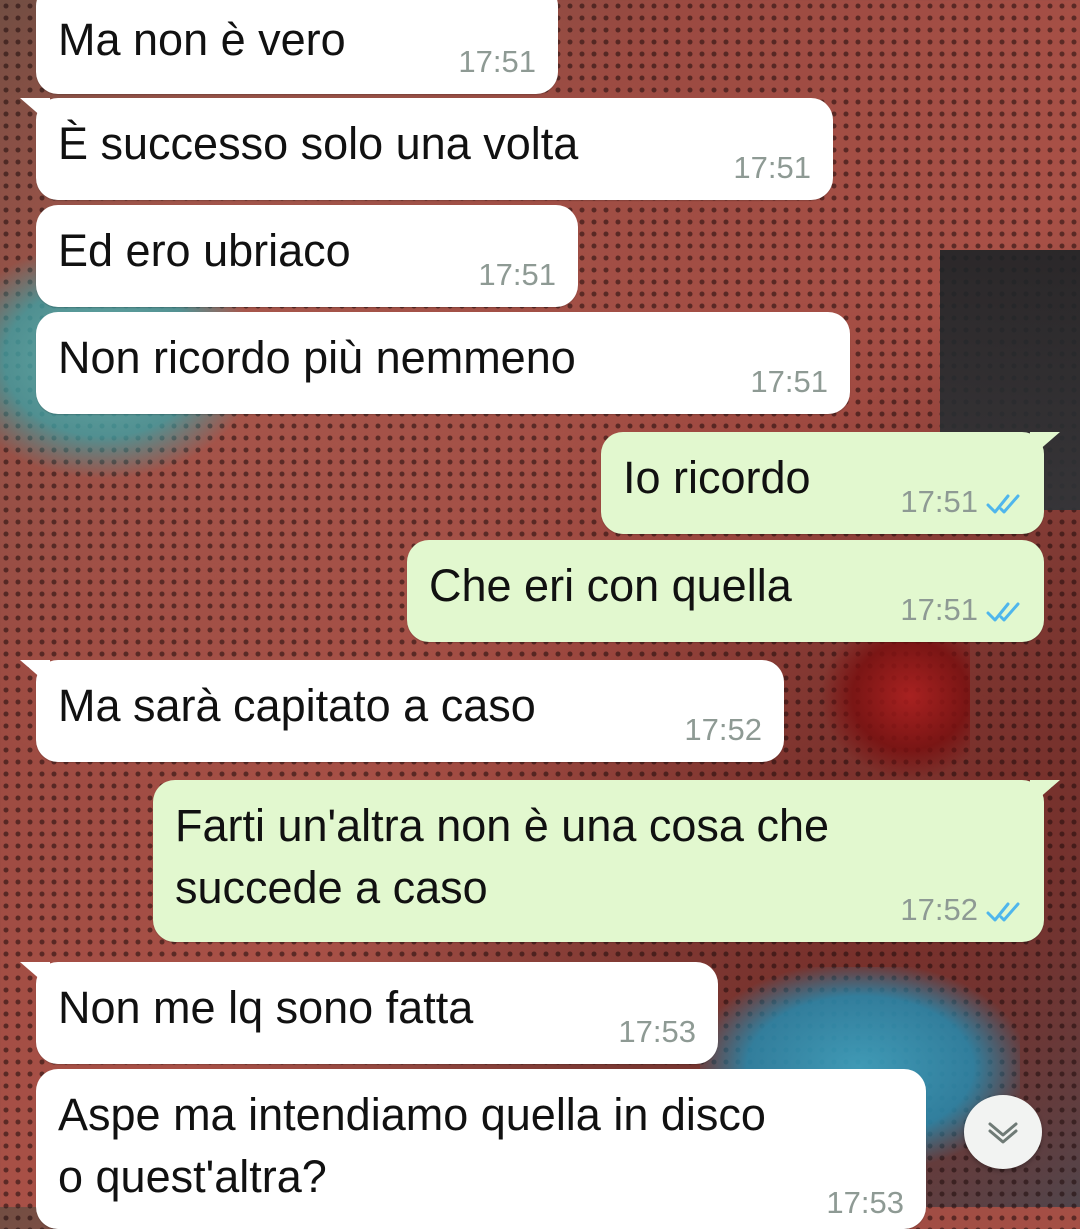 This screenshot has width=1080, height=1229. What do you see at coordinates (266, 1007) in the screenshot?
I see `message-text: Non me lq sono fatta` at bounding box center [266, 1007].